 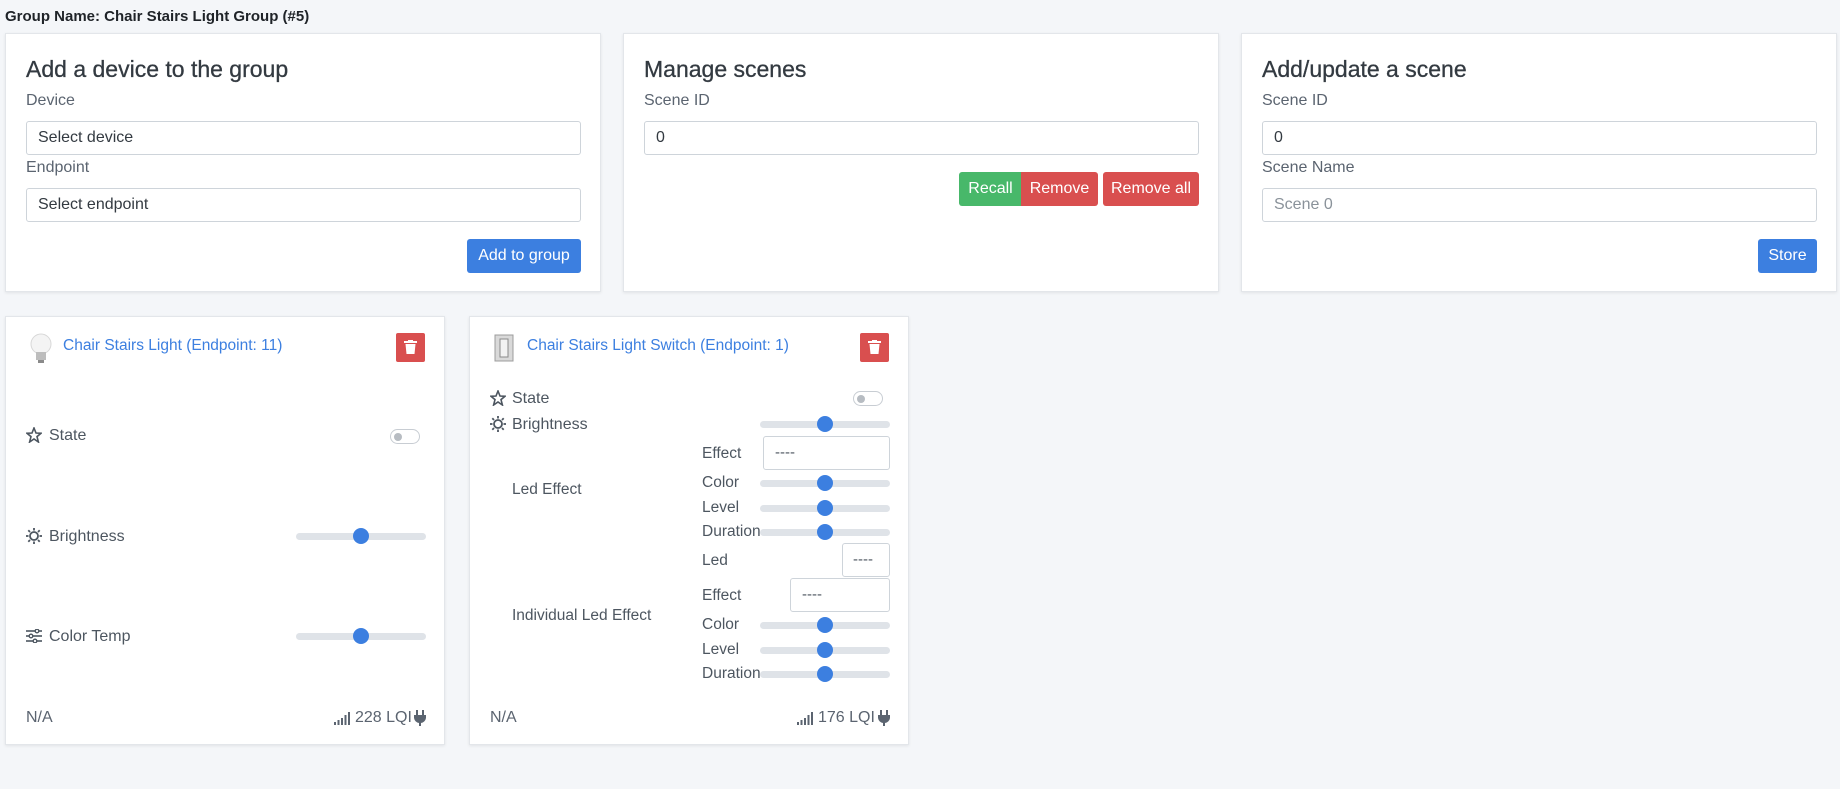 I want to click on bulb-icon, so click(x=41, y=348).